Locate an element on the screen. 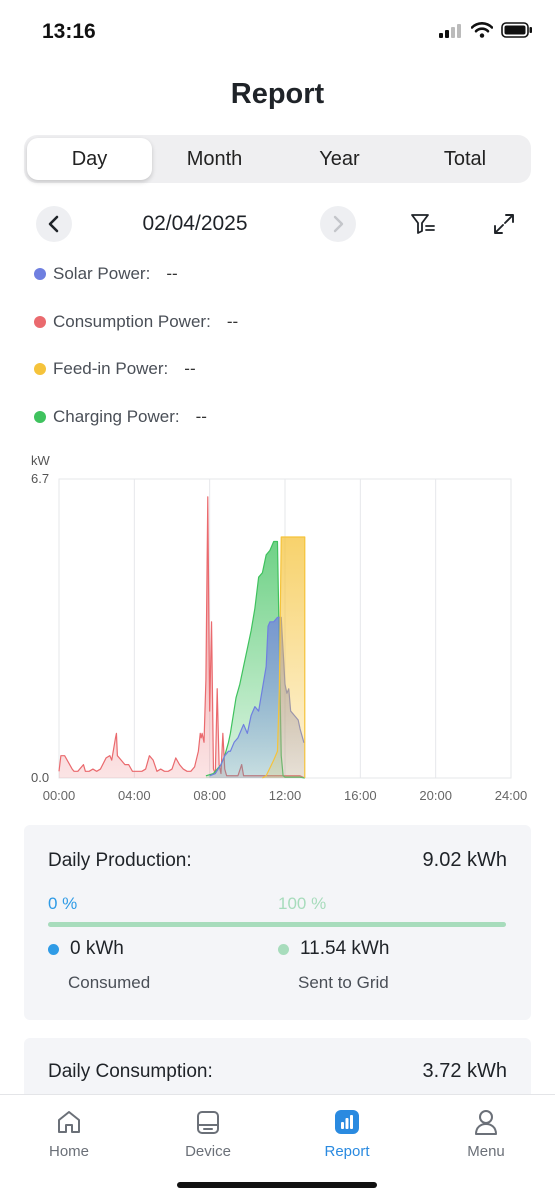  x-tick-label: 24:00 is located at coordinates (511, 795).